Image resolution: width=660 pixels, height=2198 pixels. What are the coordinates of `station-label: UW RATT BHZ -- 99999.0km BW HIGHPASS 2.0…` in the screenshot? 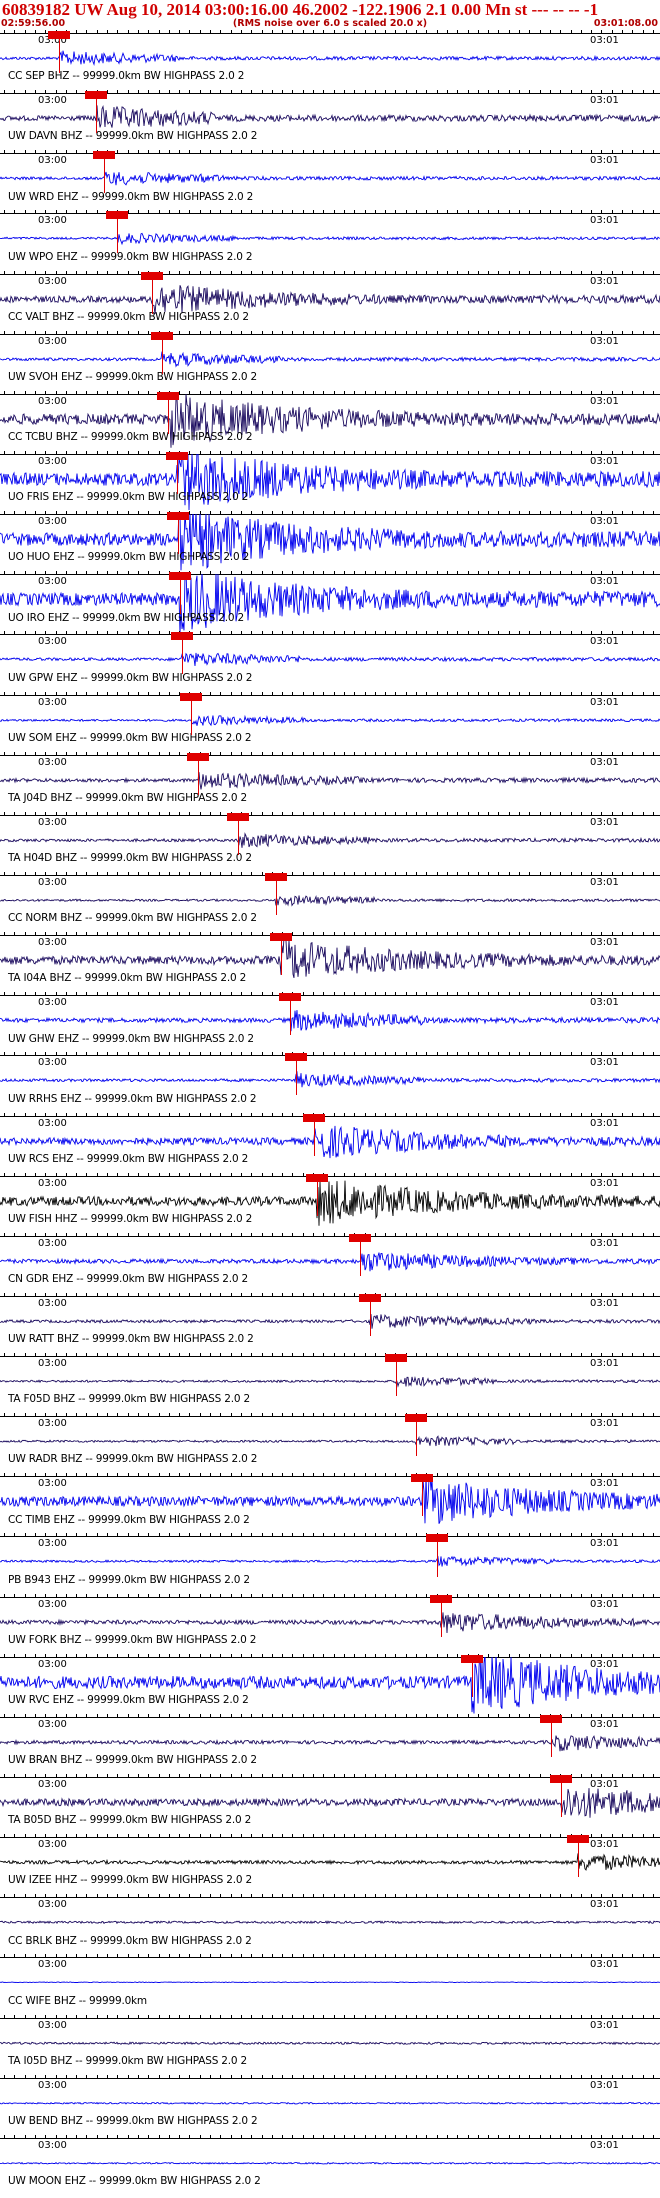 It's located at (131, 1339).